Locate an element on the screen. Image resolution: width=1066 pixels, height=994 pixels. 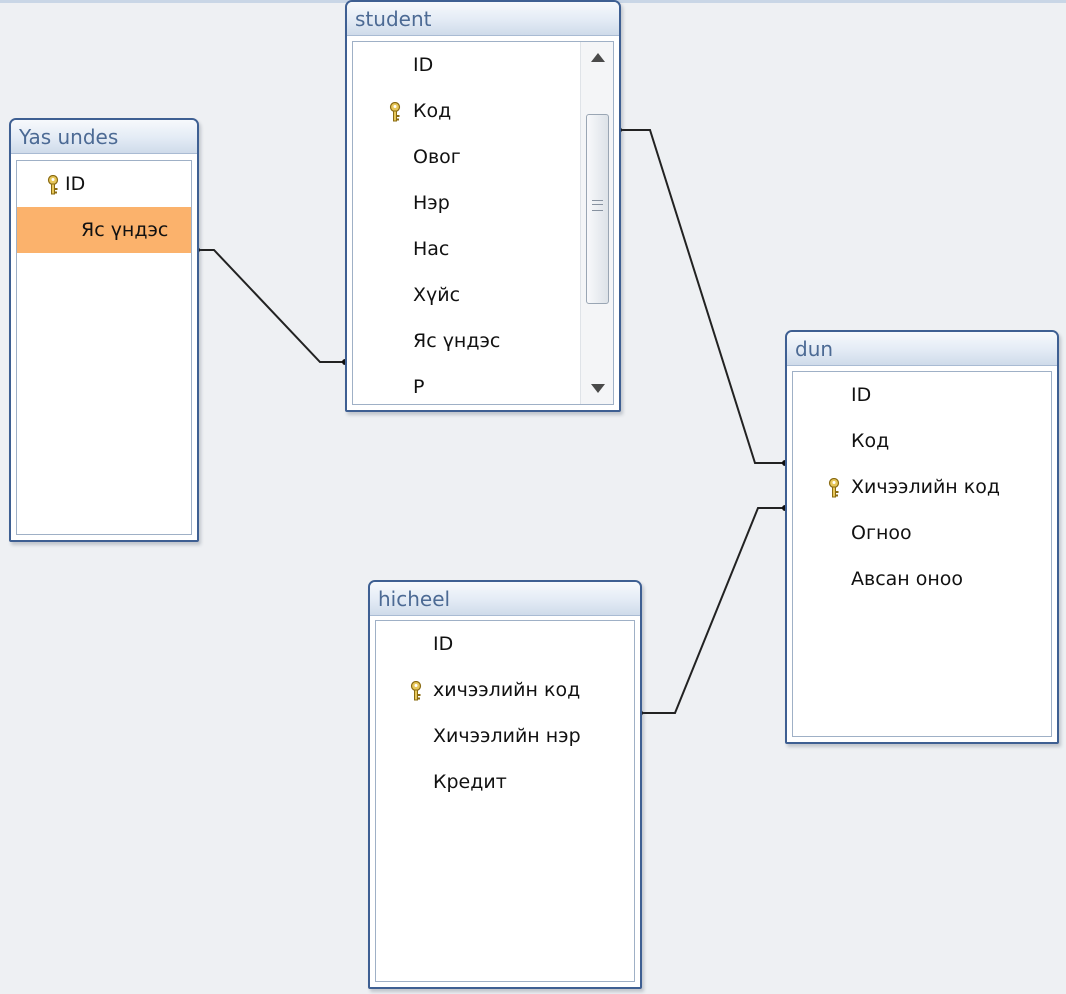
field-row-kredit: Кредит is located at coordinates (505, 782).